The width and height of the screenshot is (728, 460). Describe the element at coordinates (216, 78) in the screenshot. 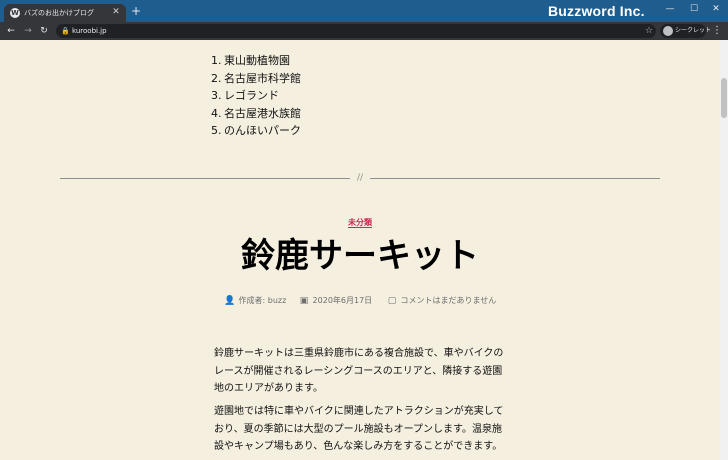

I see `list-number: 2.` at that location.